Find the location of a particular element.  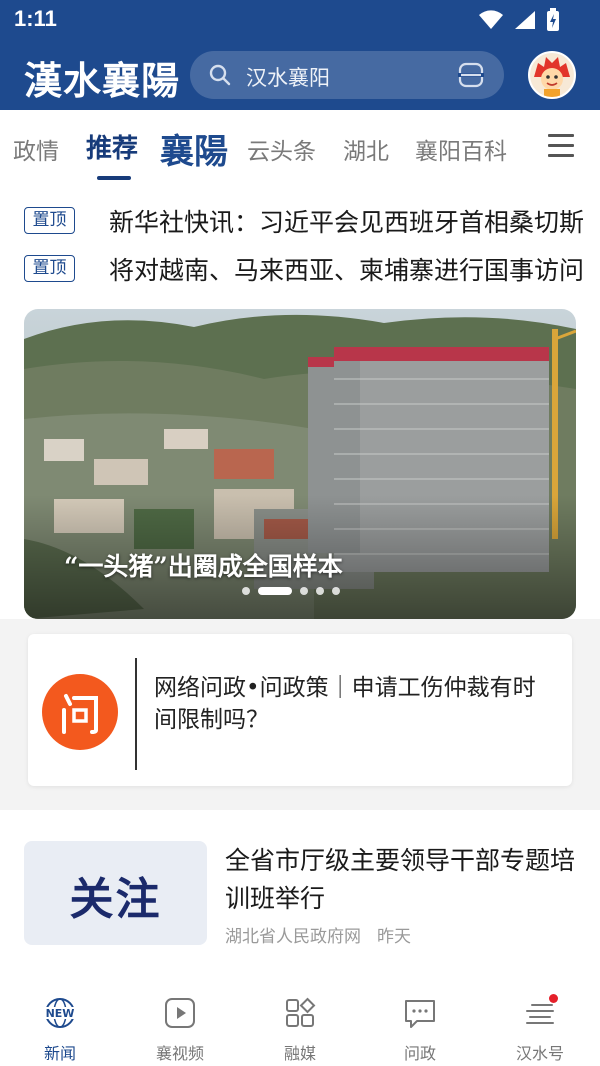

status-bar: 1:11 is located at coordinates (300, 20).